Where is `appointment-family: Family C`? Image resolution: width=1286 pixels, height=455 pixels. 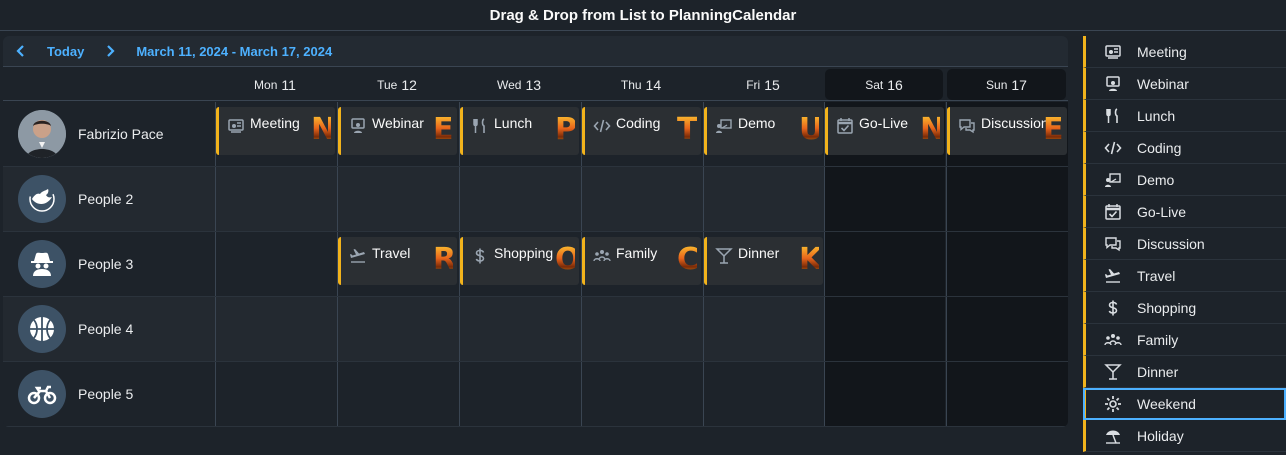 appointment-family: Family C is located at coordinates (641, 261).